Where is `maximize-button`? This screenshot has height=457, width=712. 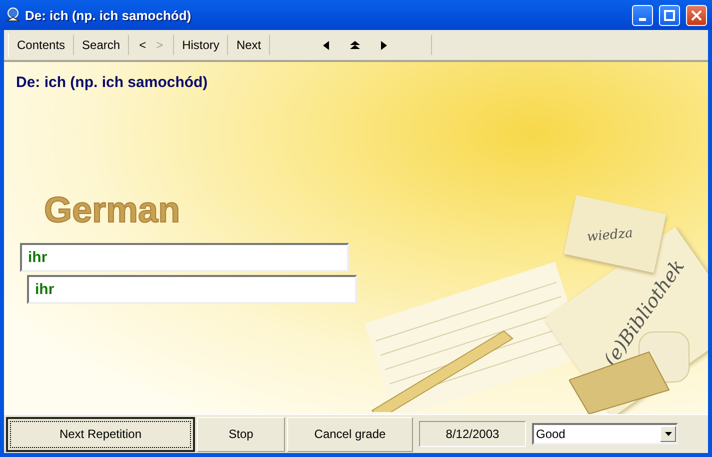 maximize-button is located at coordinates (669, 15).